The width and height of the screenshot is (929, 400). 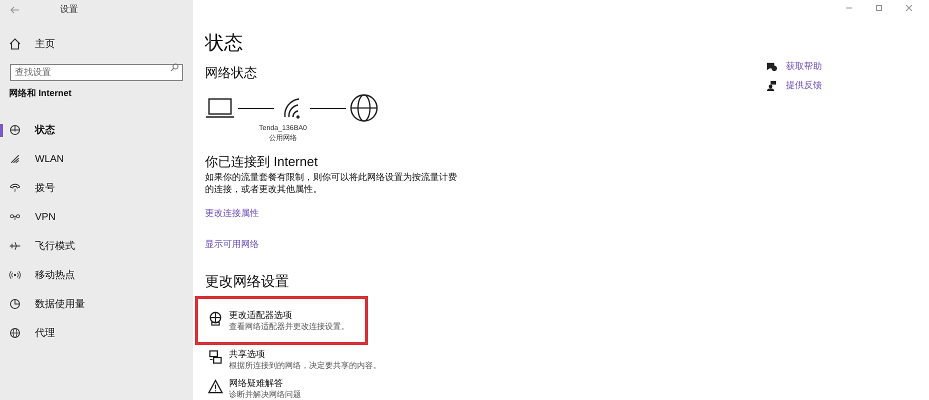 I want to click on devices-icon, so click(x=215, y=357).